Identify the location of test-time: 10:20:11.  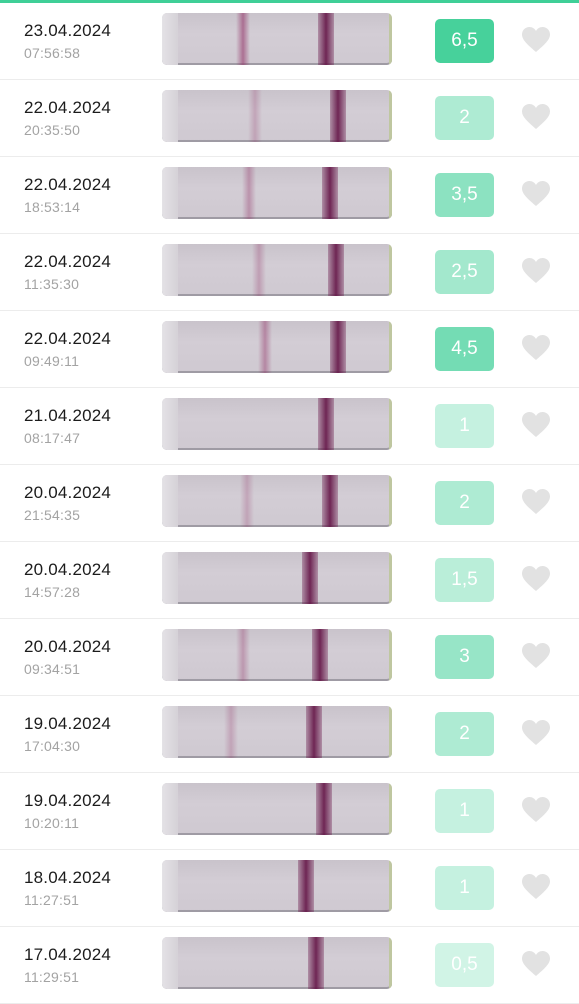
(52, 823).